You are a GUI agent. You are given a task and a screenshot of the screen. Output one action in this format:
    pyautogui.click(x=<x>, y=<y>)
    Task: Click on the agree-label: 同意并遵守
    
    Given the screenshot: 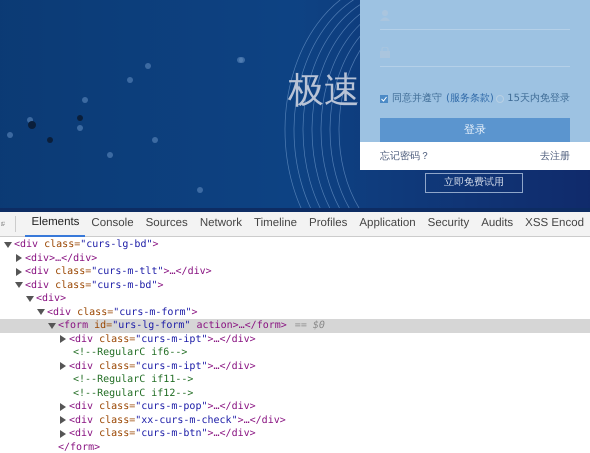 What is the action you would take?
    pyautogui.click(x=417, y=99)
    